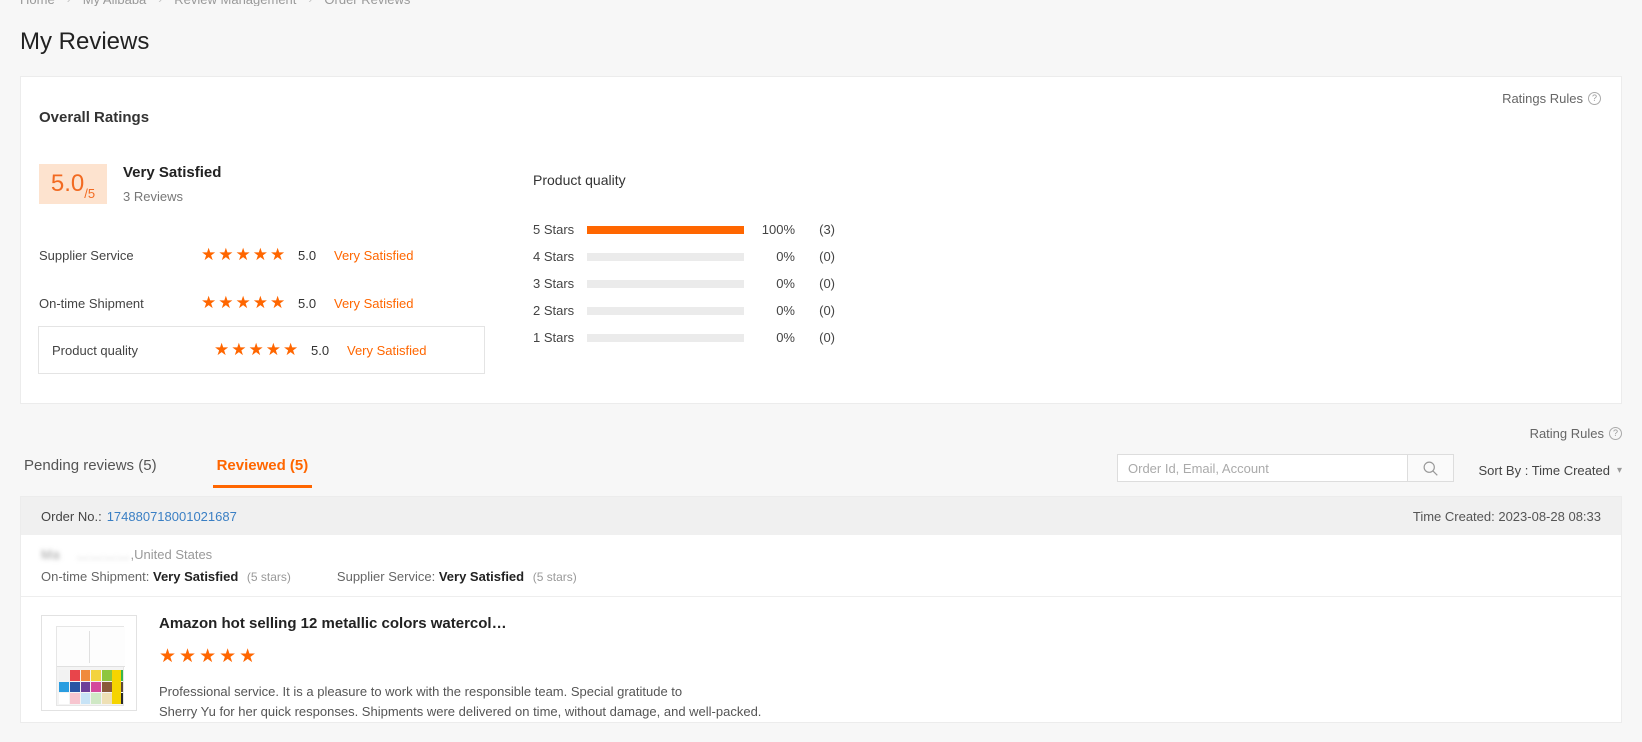  What do you see at coordinates (71, 516) in the screenshot?
I see `order-no-label: Order No.:` at bounding box center [71, 516].